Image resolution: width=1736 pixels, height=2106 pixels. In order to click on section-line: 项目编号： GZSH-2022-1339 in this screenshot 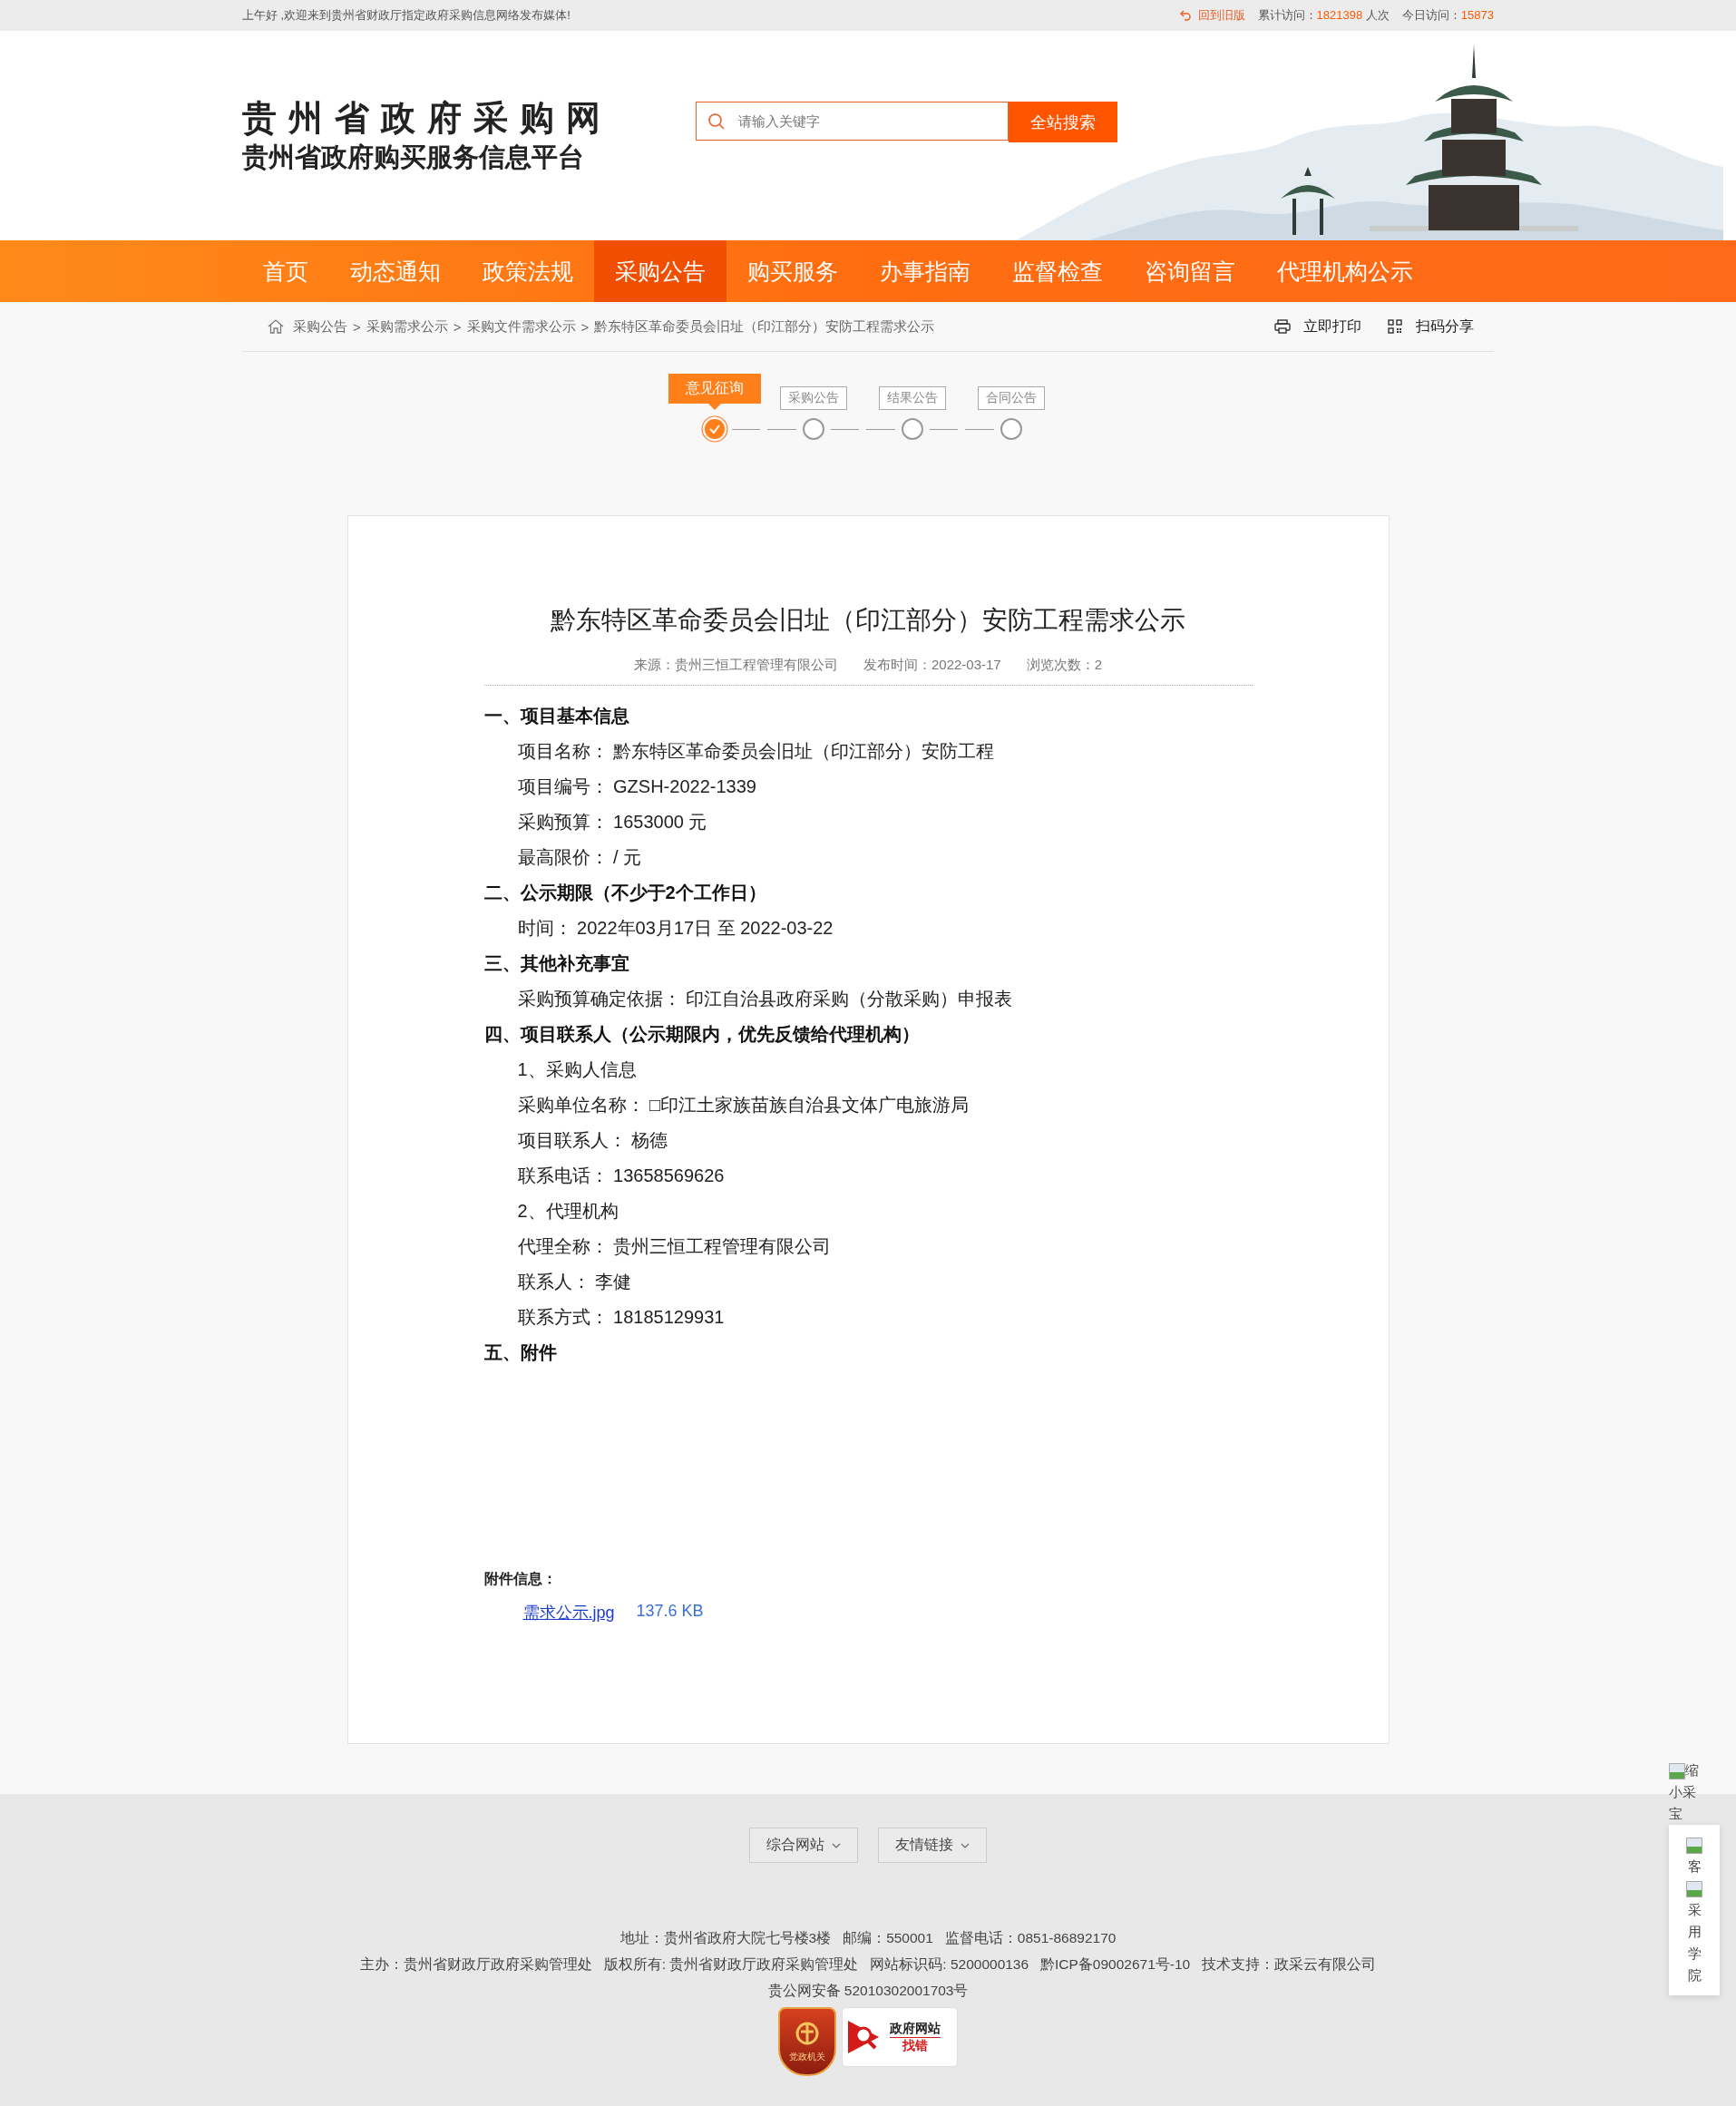, I will do `click(636, 786)`.